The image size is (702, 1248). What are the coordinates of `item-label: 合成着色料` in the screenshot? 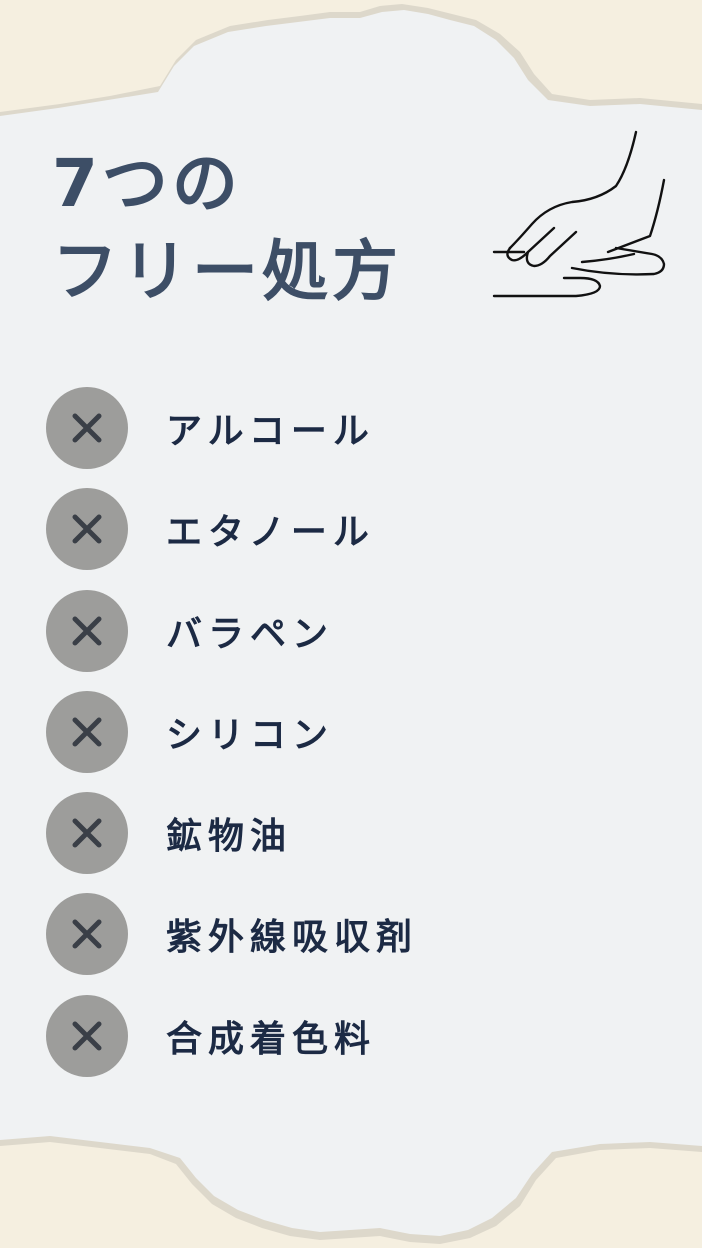 It's located at (271, 1039).